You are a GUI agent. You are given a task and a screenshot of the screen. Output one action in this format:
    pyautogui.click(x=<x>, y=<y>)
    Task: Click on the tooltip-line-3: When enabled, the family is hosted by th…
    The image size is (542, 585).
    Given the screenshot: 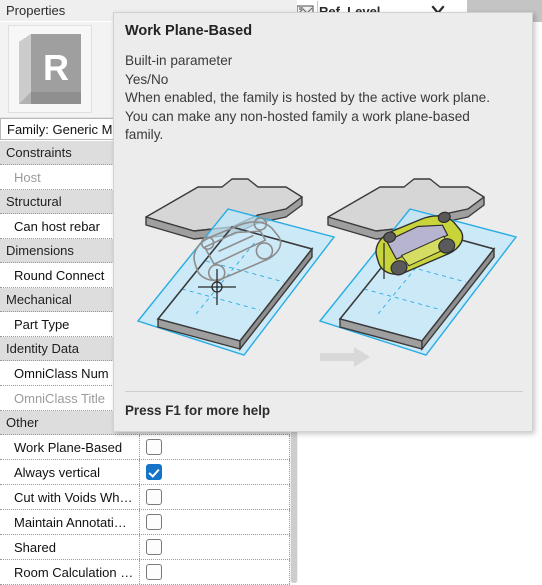 What is the action you would take?
    pyautogui.click(x=307, y=97)
    